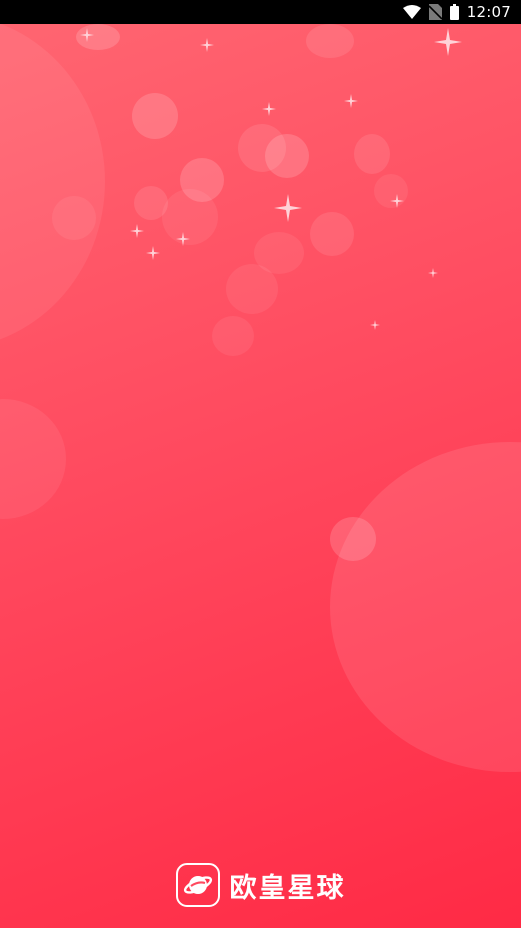 This screenshot has height=930, width=521. I want to click on status-icons: 12:07, so click(456, 12).